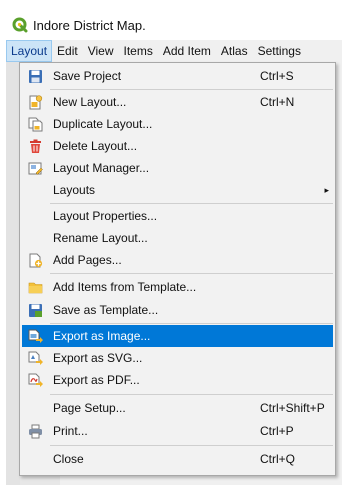 The height and width of the screenshot is (485, 342). Describe the element at coordinates (35, 168) in the screenshot. I see `layout-manager-icon` at that location.